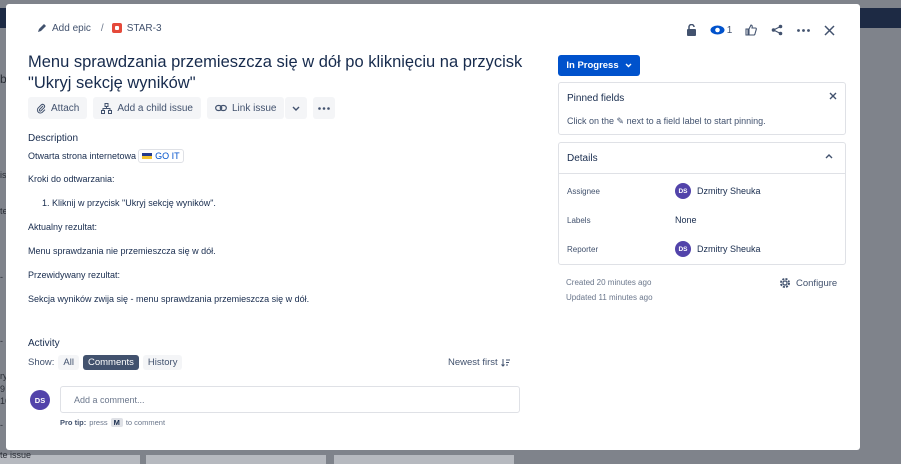 This screenshot has height=464, width=901. Describe the element at coordinates (686, 220) in the screenshot. I see `labels-value: None` at that location.